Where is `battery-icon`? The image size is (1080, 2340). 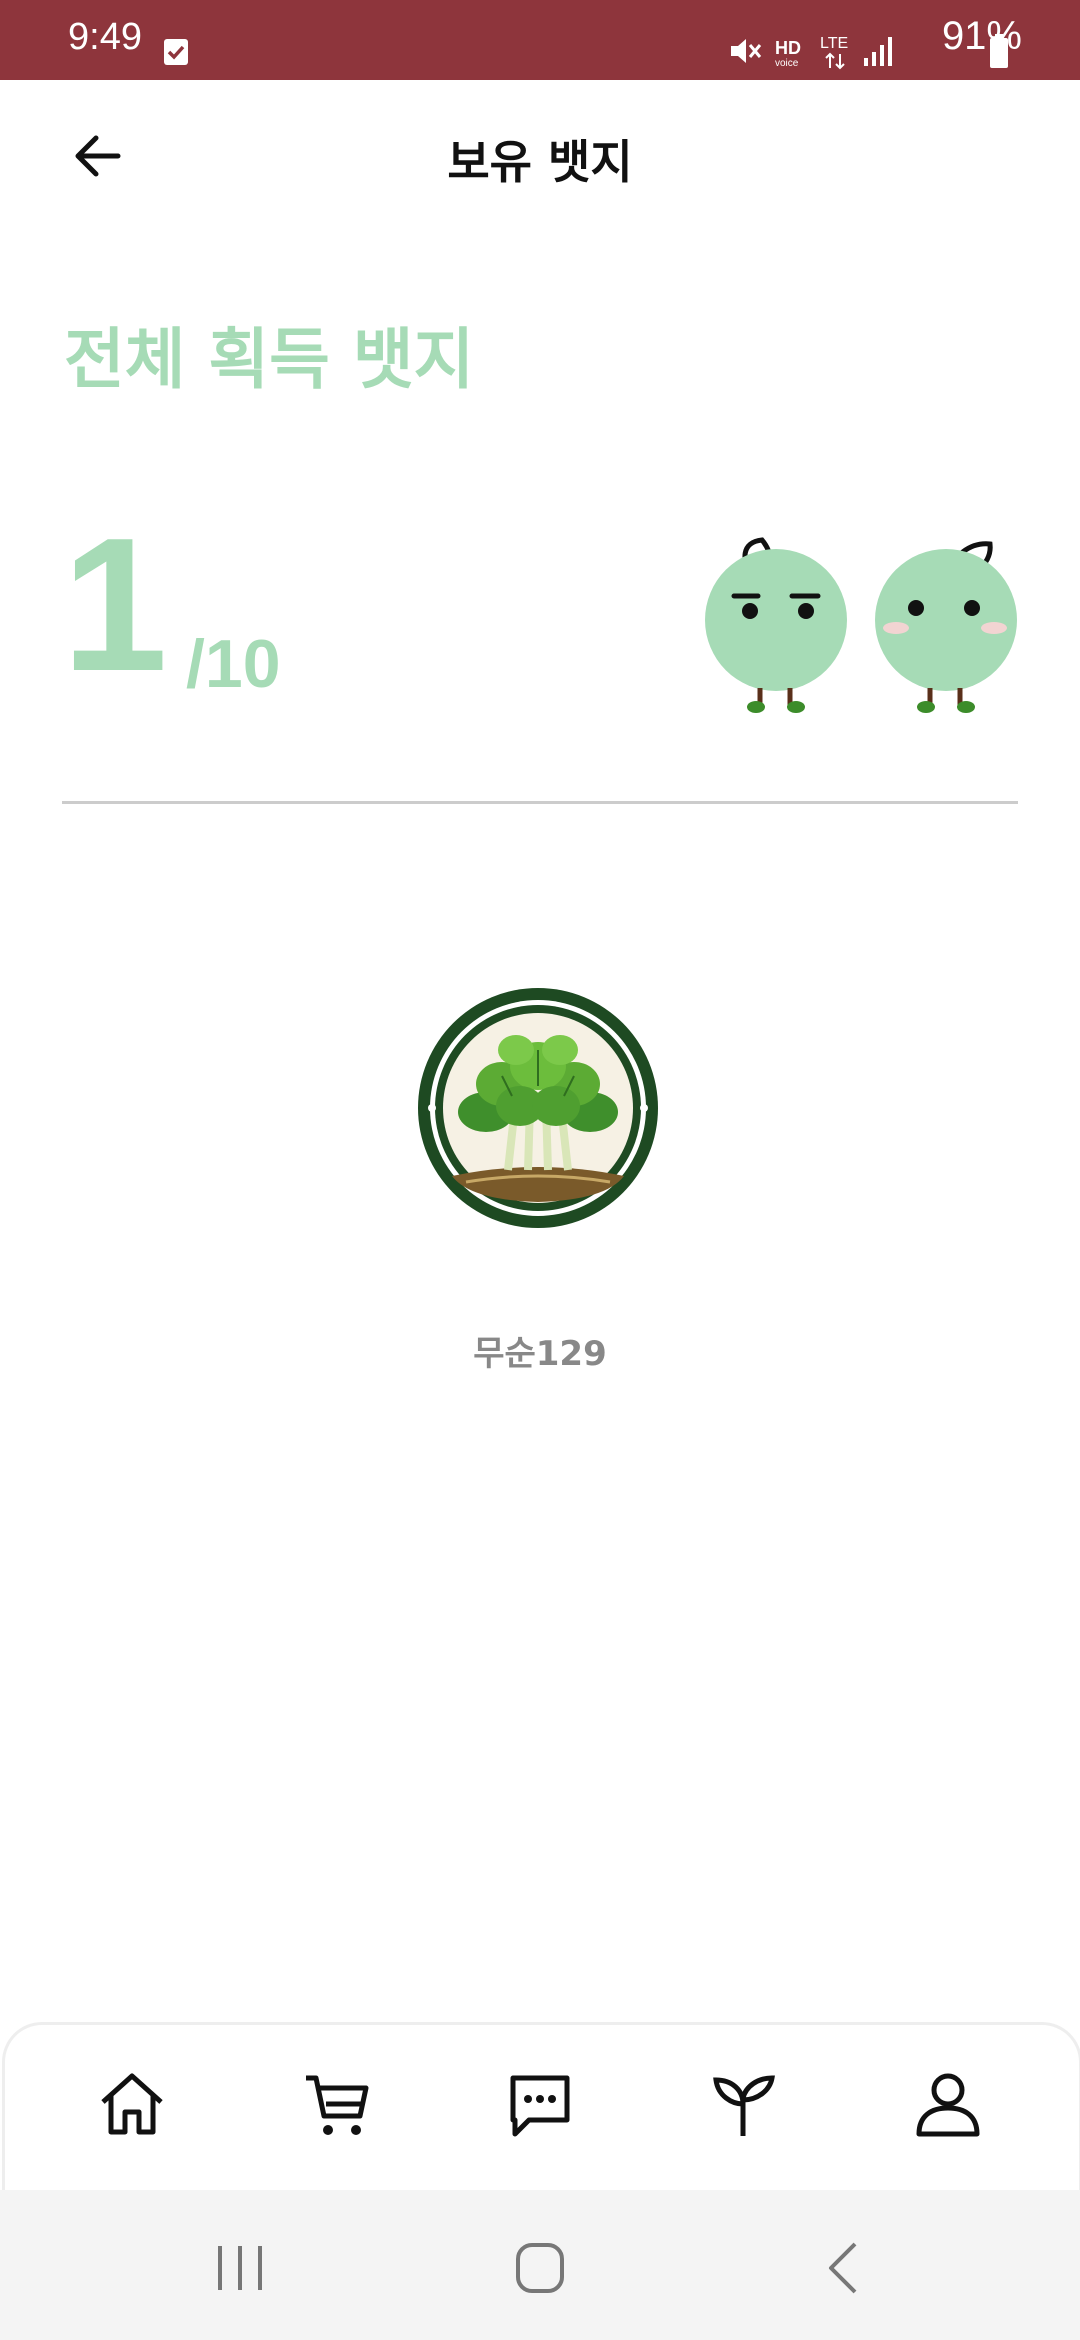 battery-icon is located at coordinates (999, 51).